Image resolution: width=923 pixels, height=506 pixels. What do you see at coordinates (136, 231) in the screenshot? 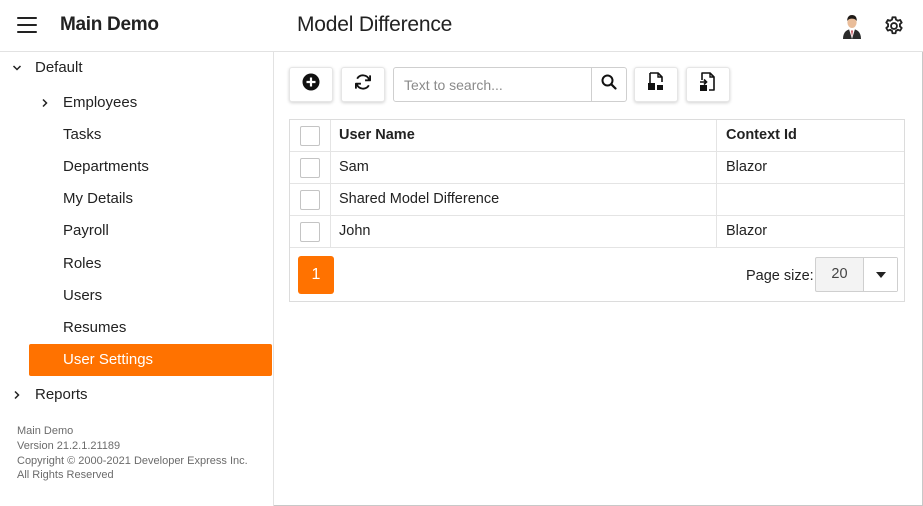
I see `sidebar-item-payroll: Payroll` at bounding box center [136, 231].